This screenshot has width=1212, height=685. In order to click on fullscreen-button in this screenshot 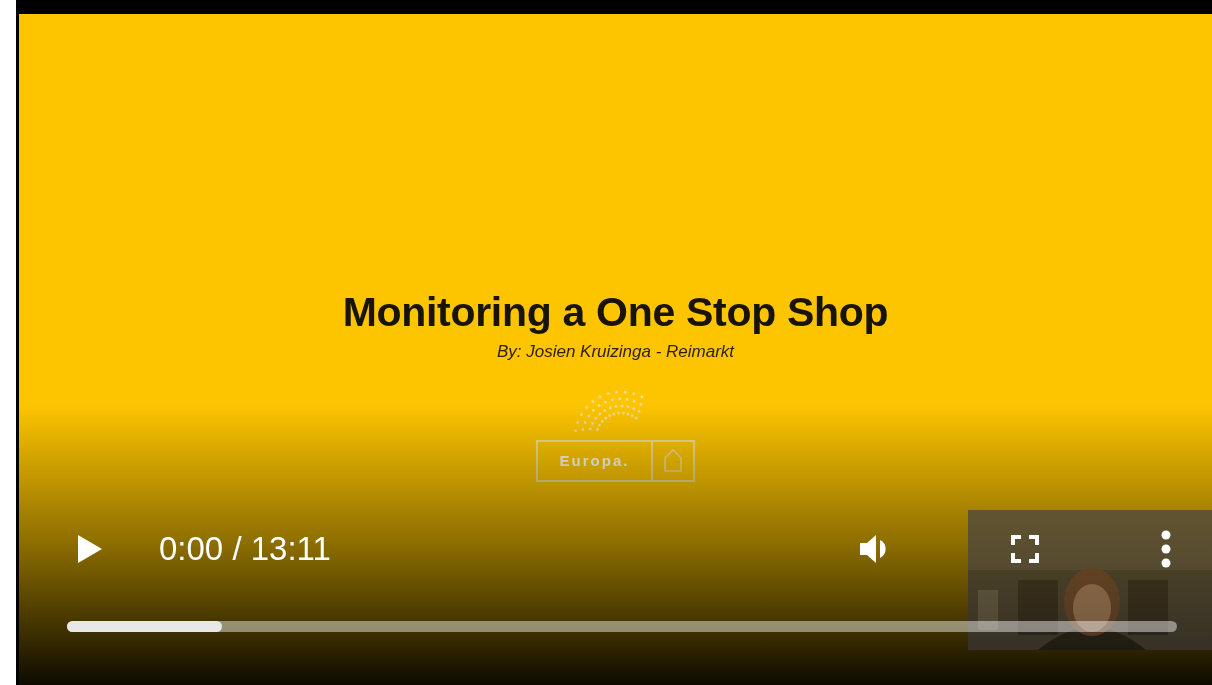, I will do `click(1025, 549)`.